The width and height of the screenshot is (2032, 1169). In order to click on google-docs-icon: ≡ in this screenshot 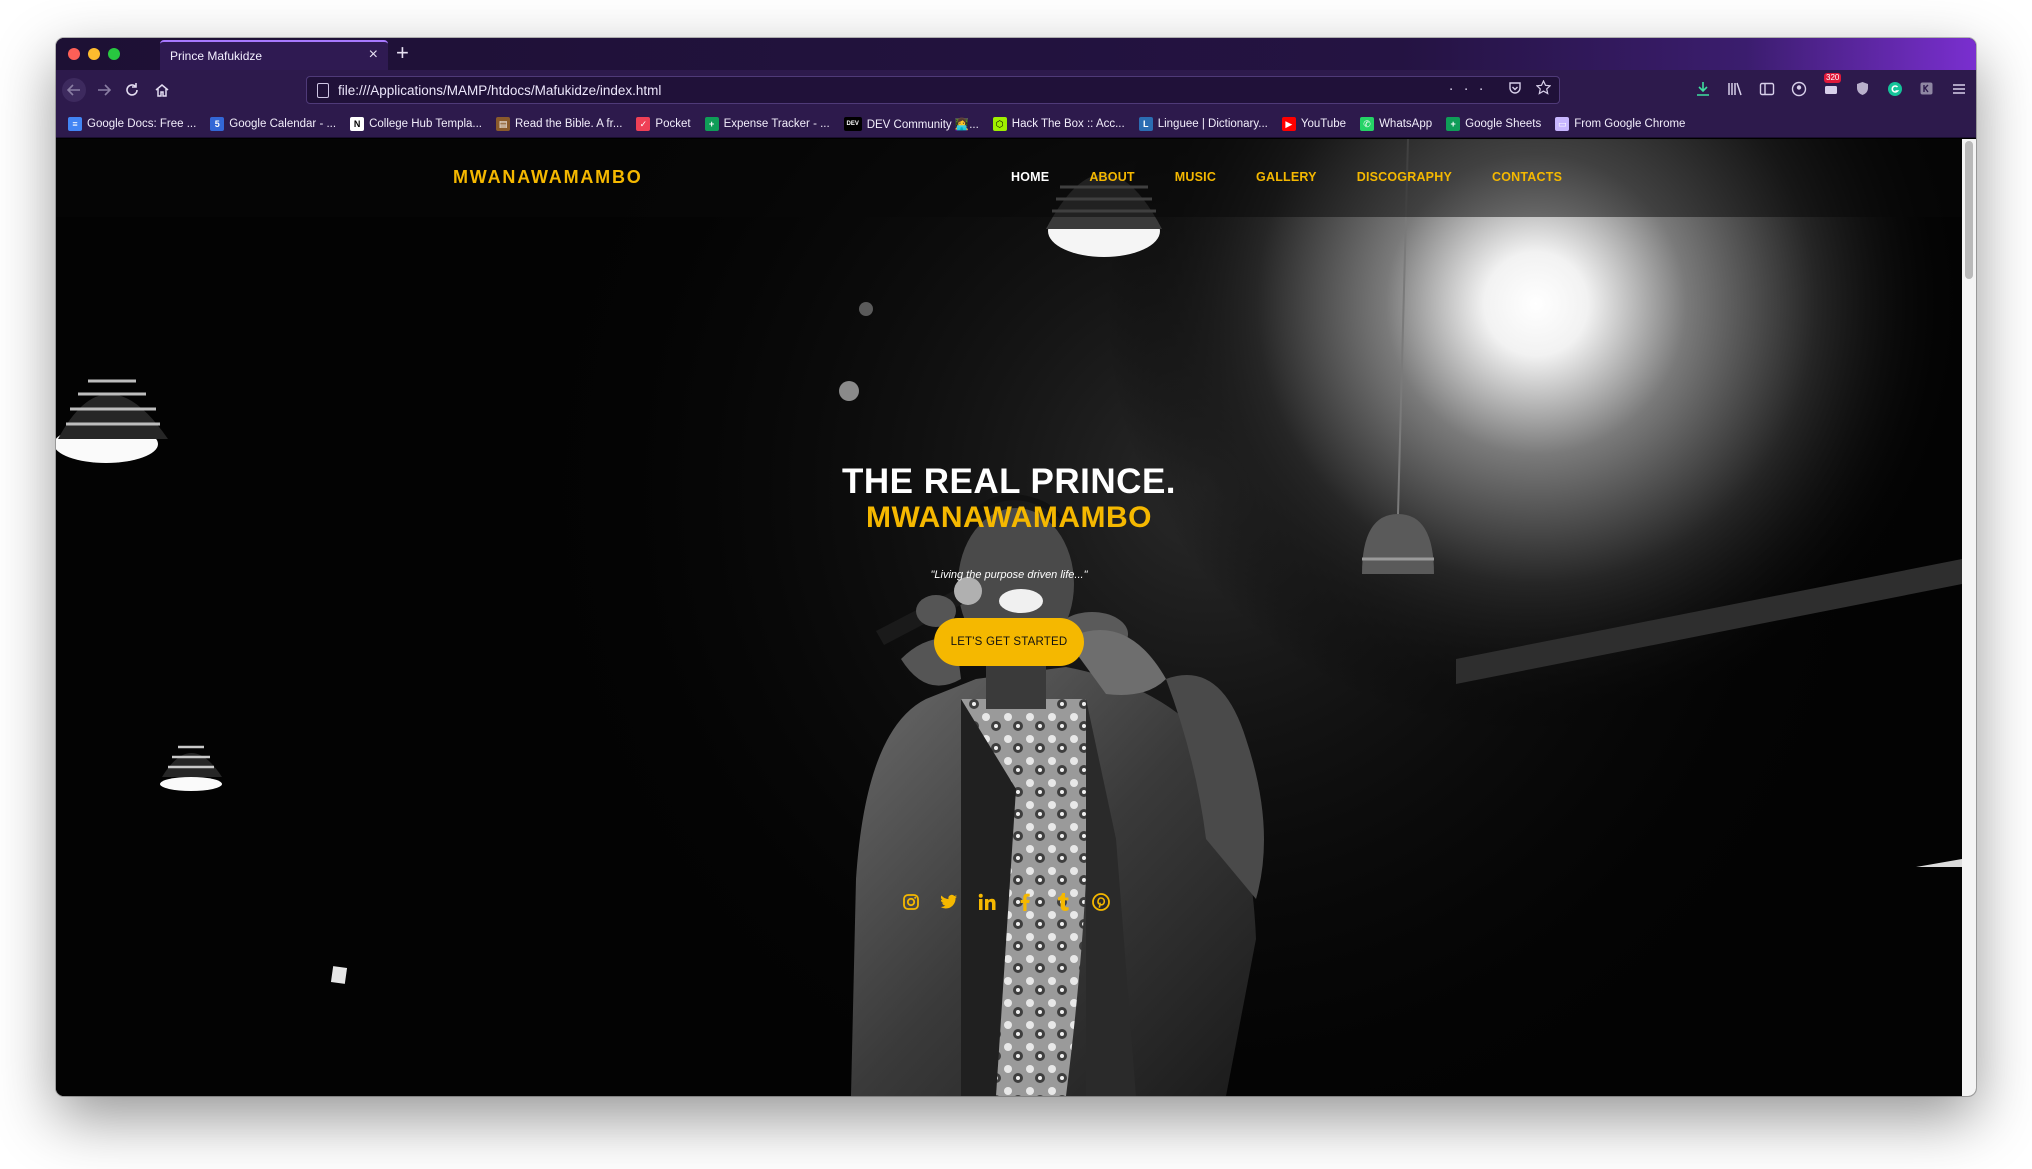, I will do `click(75, 123)`.